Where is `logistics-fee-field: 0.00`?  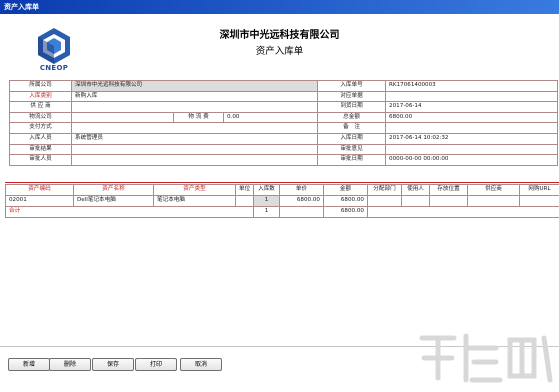 logistics-fee-field: 0.00 is located at coordinates (270, 117).